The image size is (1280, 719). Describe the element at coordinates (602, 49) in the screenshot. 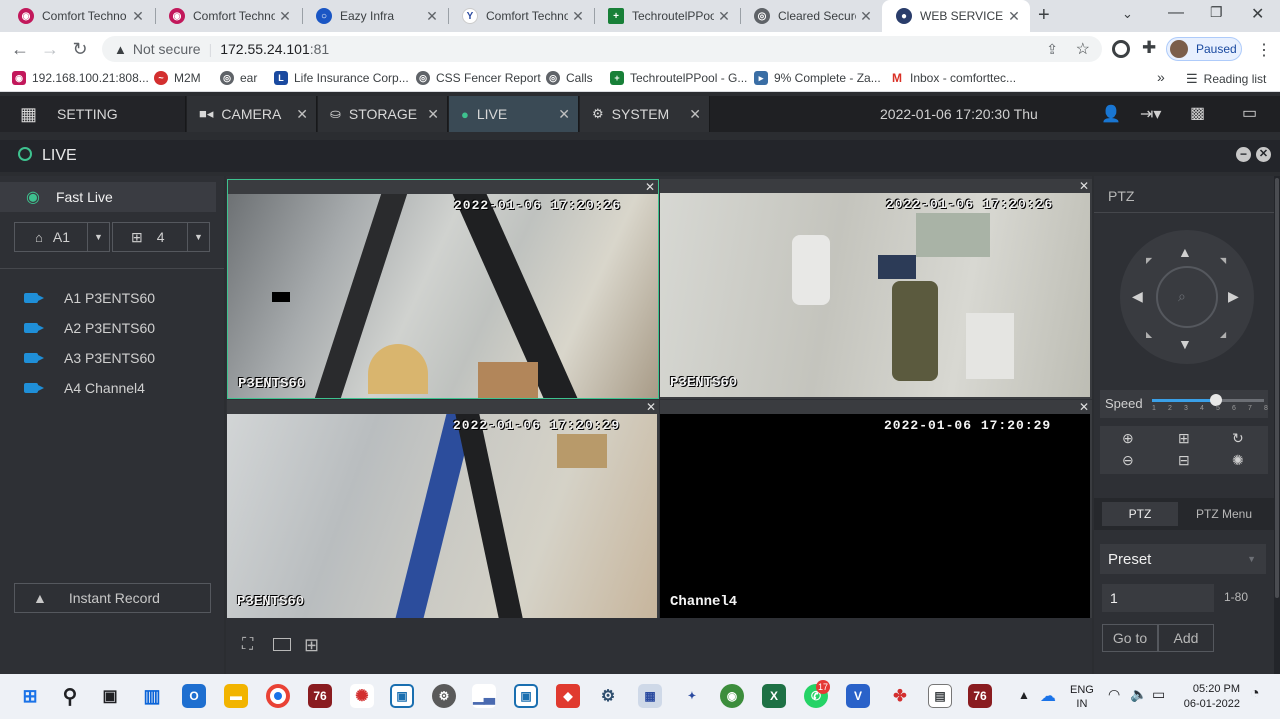

I see `address-bar: ▲ Not secure | 172.55.24.101:81 ⇪ ☆` at that location.